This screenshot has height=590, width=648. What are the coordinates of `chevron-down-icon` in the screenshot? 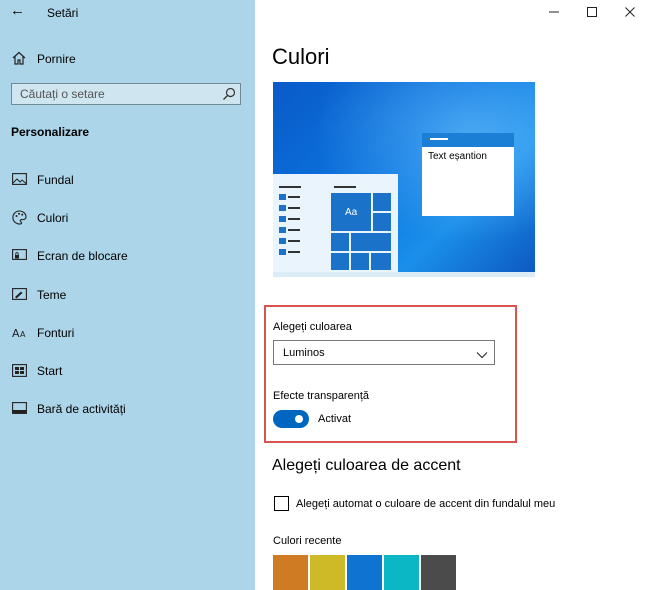 It's located at (482, 353).